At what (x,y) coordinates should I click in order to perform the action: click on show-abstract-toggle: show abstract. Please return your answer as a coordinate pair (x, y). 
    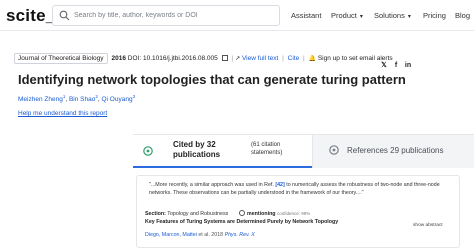
    Looking at the image, I should click on (428, 225).